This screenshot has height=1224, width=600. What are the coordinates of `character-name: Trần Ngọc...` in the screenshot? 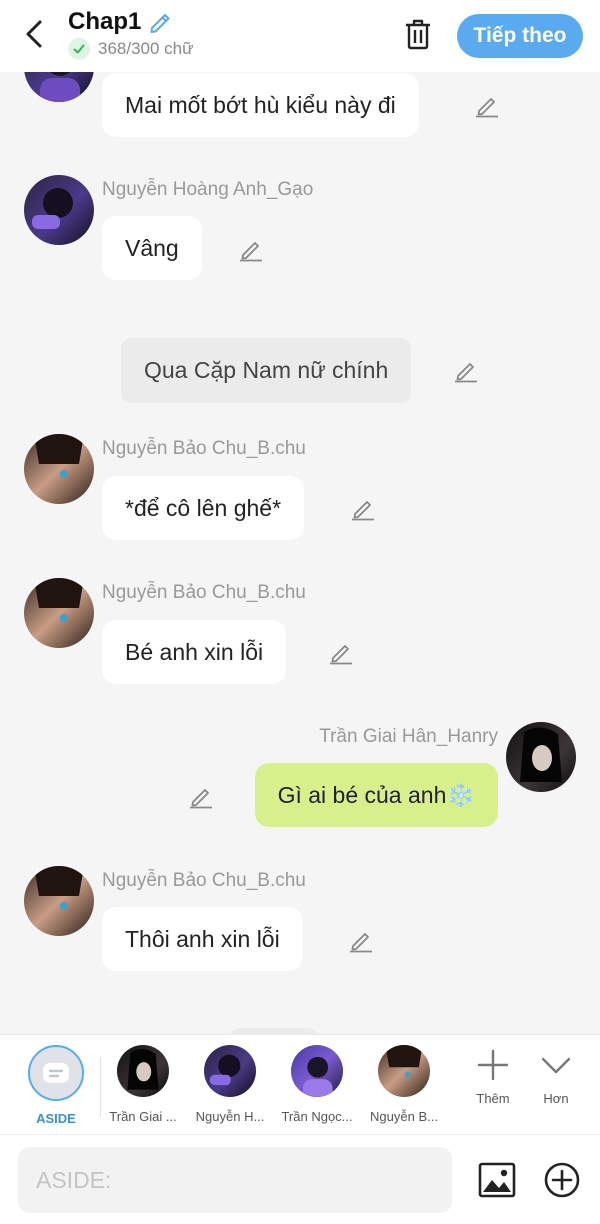 It's located at (317, 1116).